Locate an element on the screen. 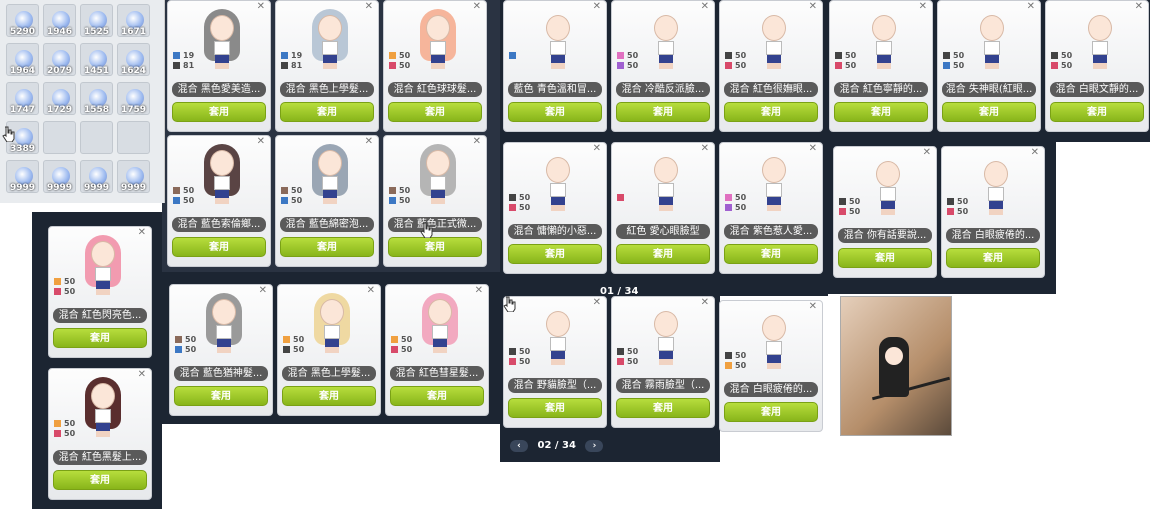 This screenshot has height=509, width=1150. style-card: ✕ 50 50 混合 你有話要說... 套用 is located at coordinates (885, 212).